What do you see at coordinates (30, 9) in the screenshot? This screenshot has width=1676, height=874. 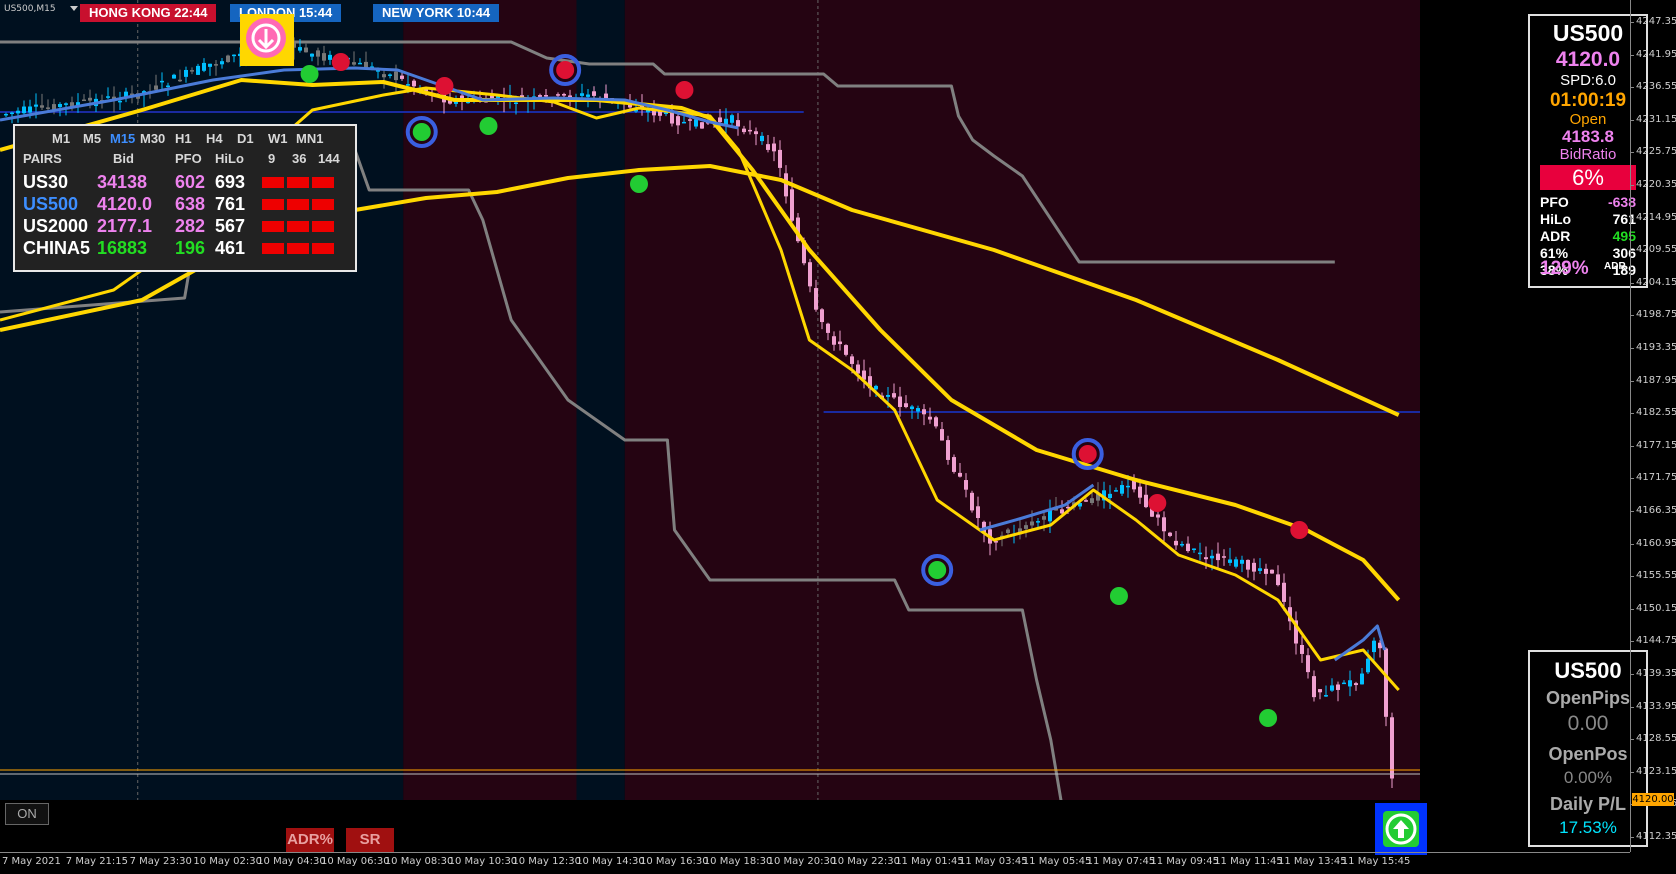 I see `chart-symbol-label: US500,M15` at bounding box center [30, 9].